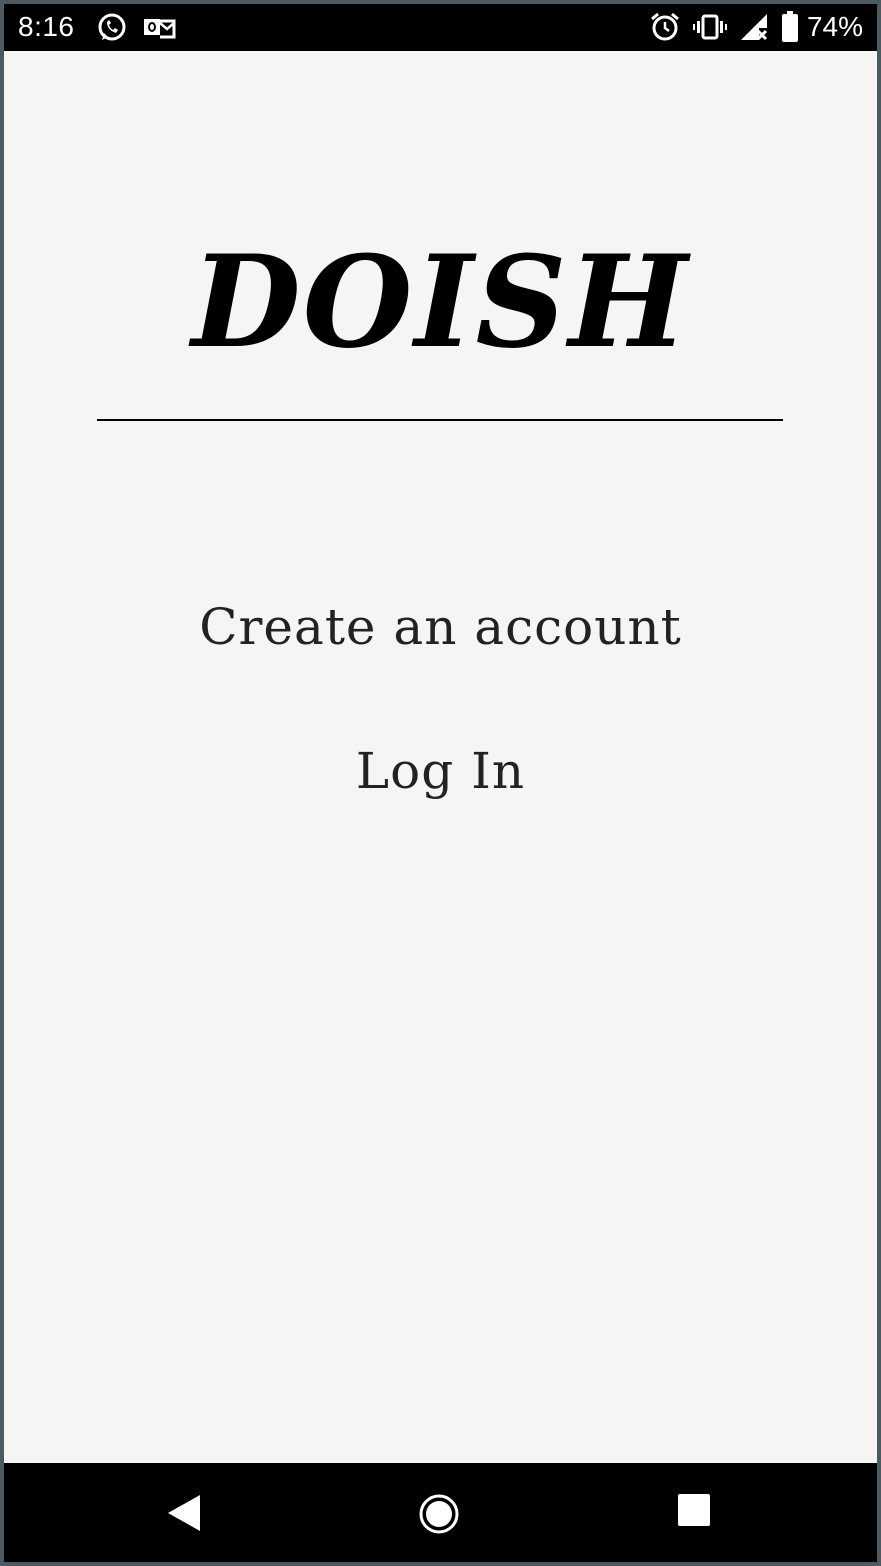  Describe the element at coordinates (440, 771) in the screenshot. I see `log-in-button: Log In` at that location.